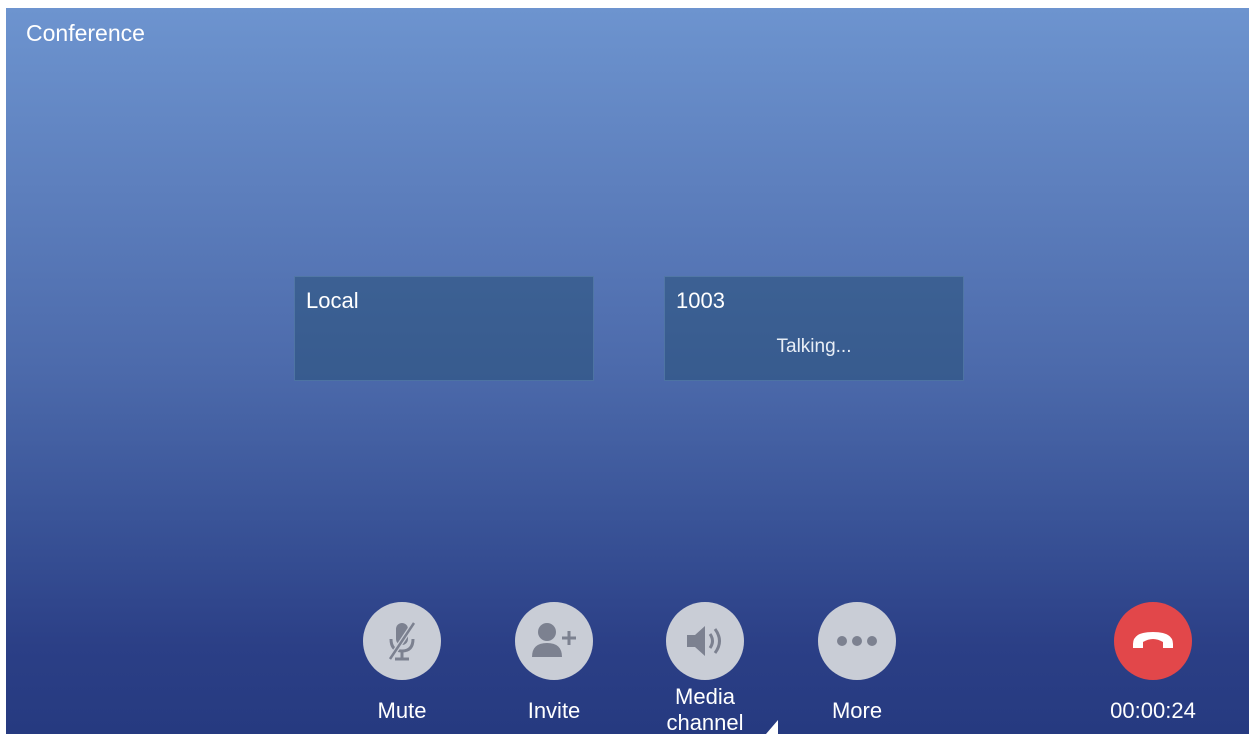 The width and height of the screenshot is (1249, 734). I want to click on add-person-icon, so click(554, 640).